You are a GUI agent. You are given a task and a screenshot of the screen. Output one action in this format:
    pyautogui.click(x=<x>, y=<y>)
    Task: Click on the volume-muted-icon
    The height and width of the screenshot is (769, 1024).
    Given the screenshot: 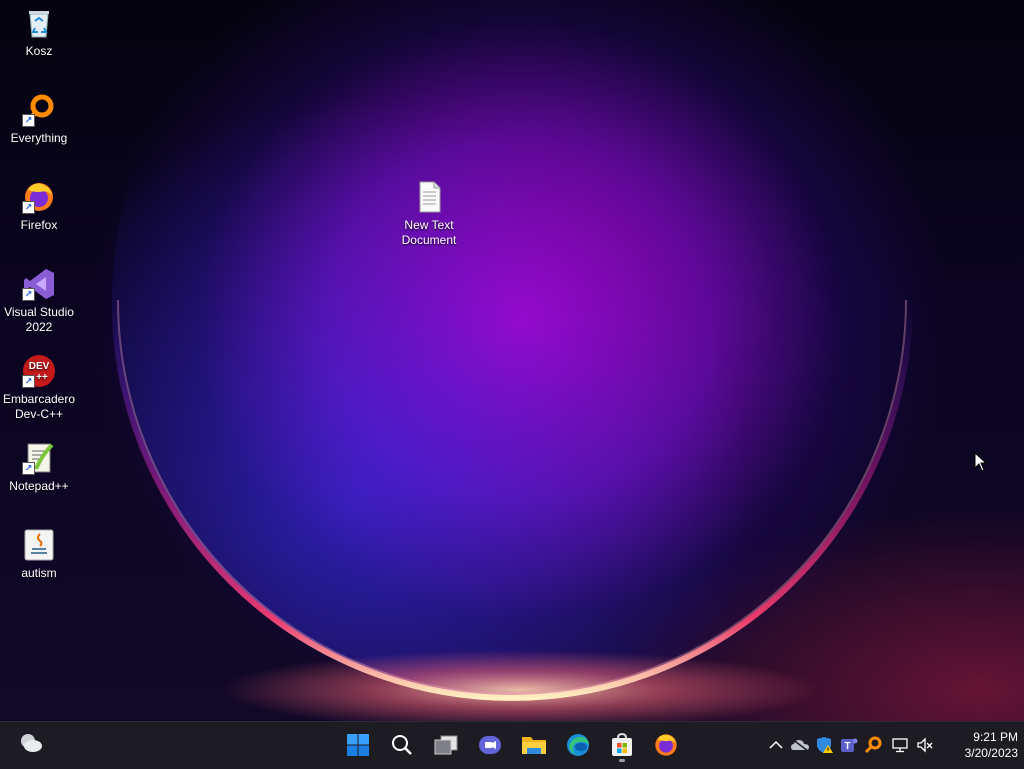 What is the action you would take?
    pyautogui.click(x=925, y=745)
    